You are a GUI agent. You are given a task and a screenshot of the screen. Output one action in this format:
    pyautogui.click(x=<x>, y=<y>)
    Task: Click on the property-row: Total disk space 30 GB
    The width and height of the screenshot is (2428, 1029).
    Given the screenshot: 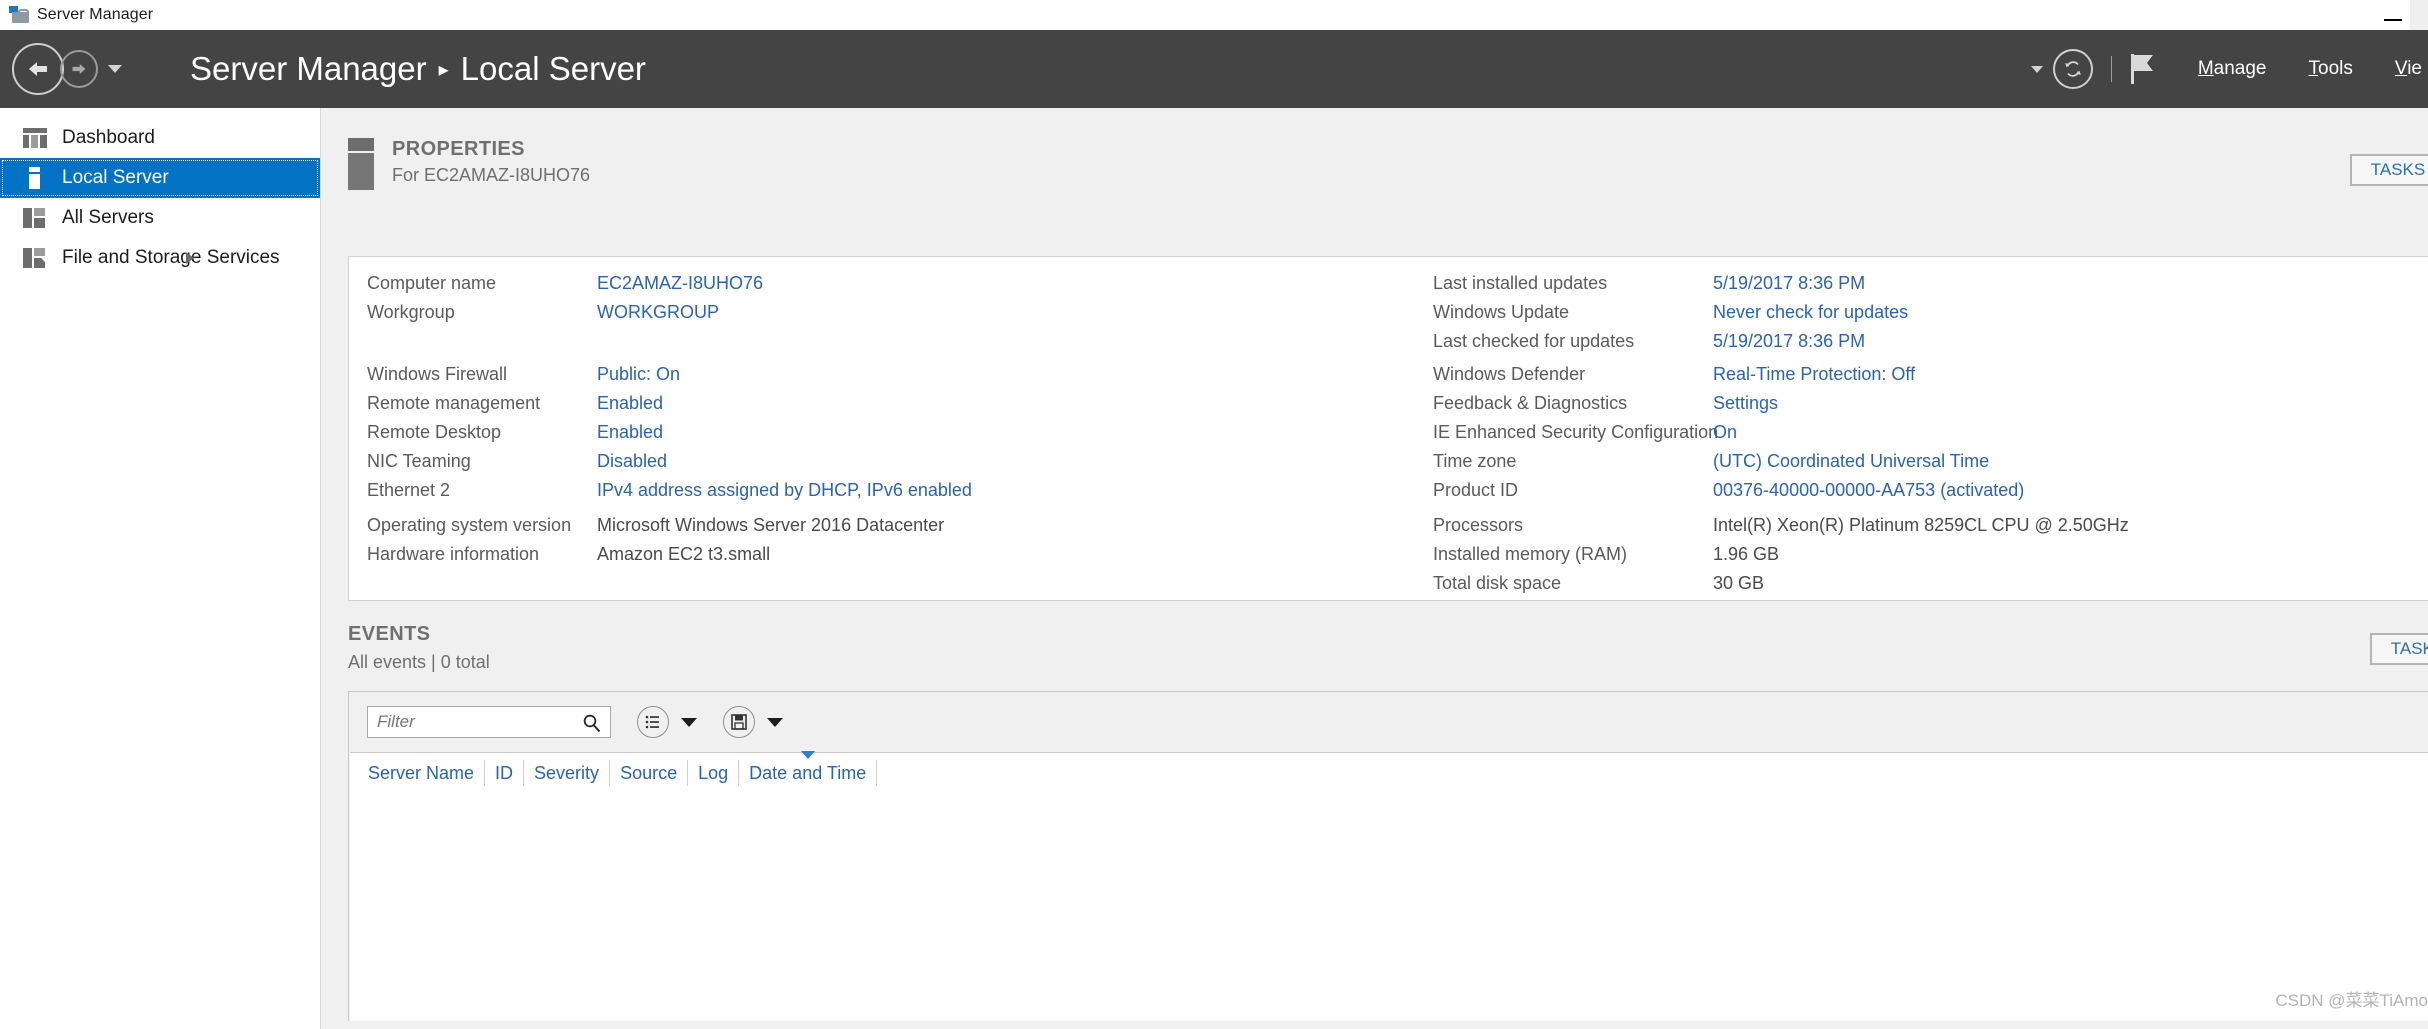 What is the action you would take?
    pyautogui.click(x=1781, y=587)
    